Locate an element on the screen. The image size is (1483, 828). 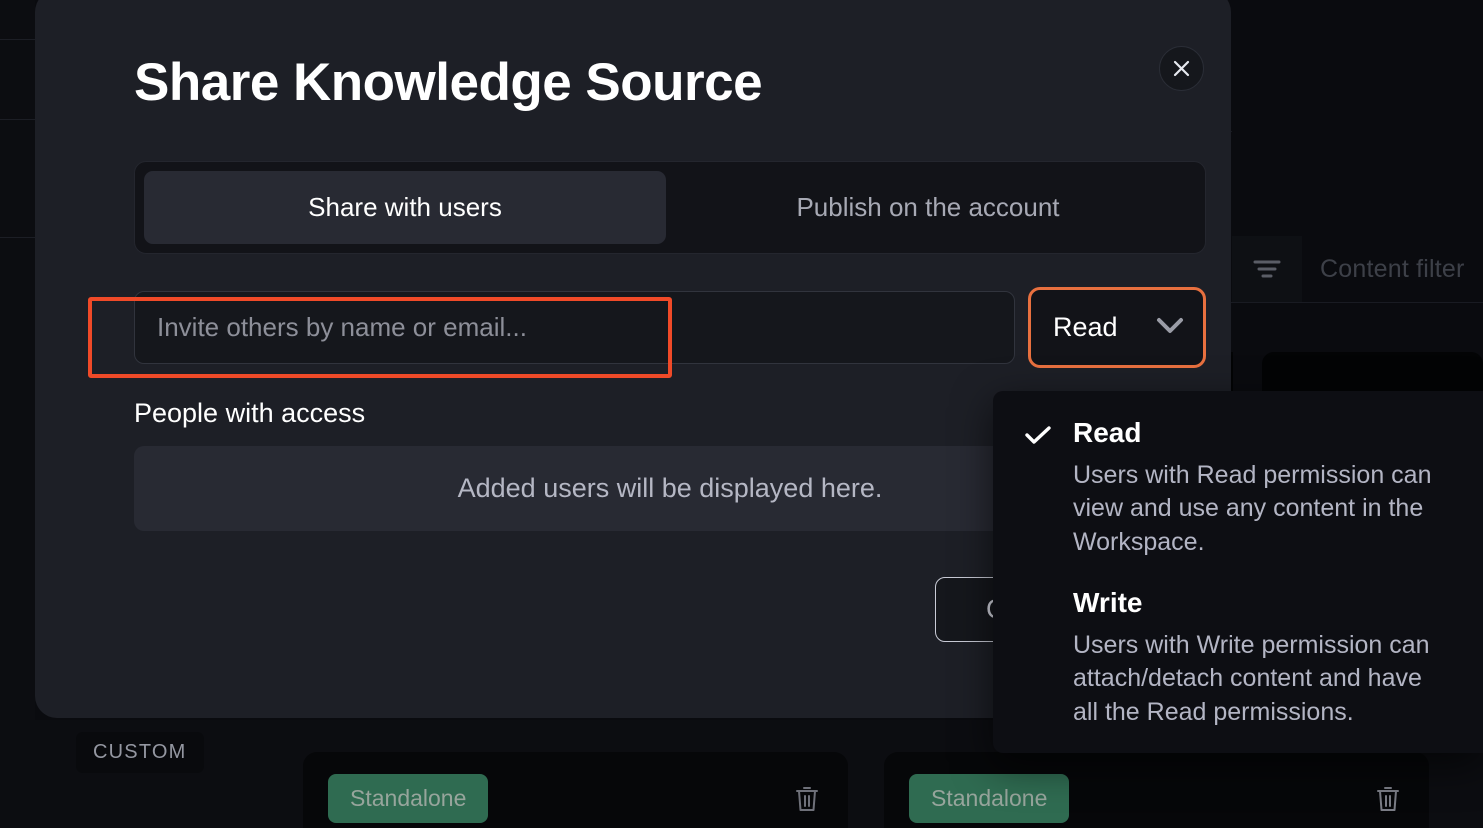
content-card-2: Standalone is located at coordinates (1156, 790).